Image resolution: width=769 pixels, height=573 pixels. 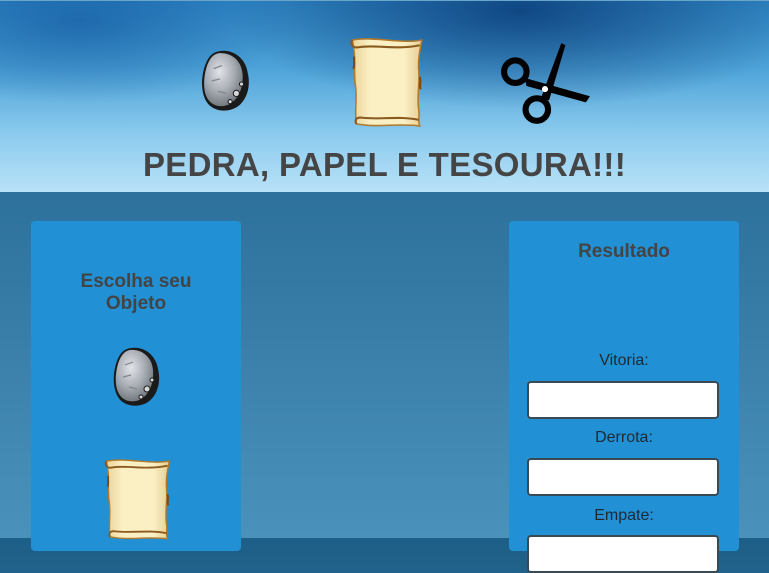 I want to click on draw-field, so click(x=623, y=554).